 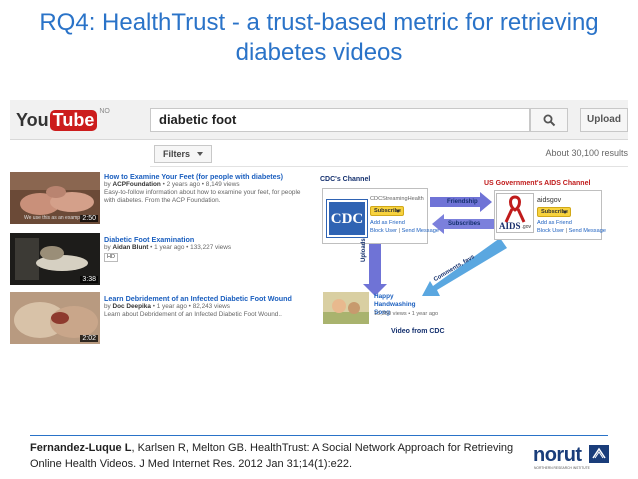 I want to click on aids-actions: Block User | Send Message, so click(x=571, y=231).